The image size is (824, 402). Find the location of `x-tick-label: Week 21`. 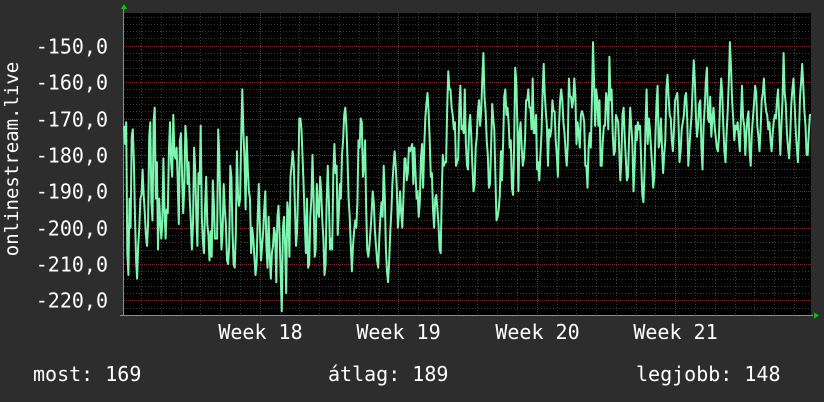

x-tick-label: Week 21 is located at coordinates (675, 332).